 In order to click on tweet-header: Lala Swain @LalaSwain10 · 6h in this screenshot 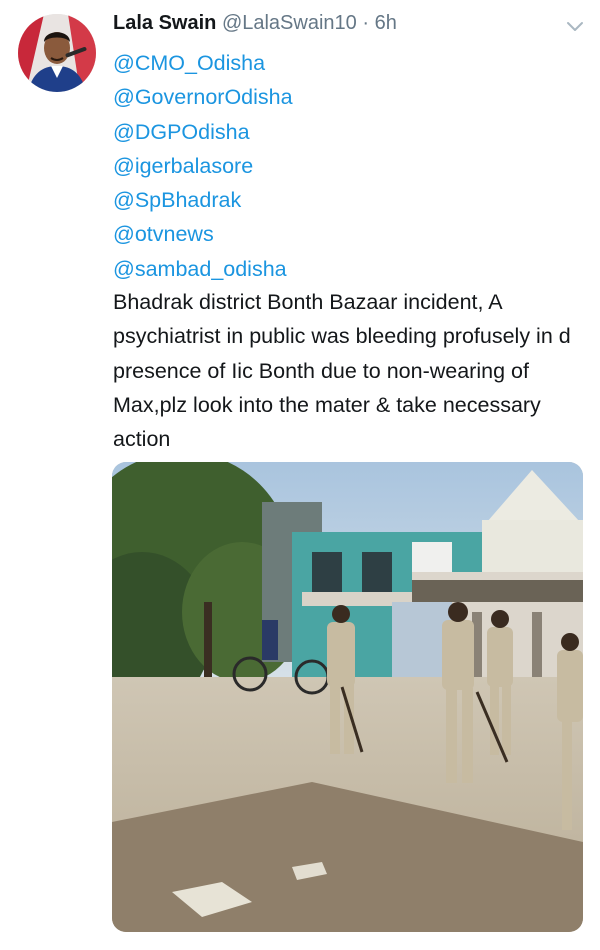, I will do `click(255, 27)`.